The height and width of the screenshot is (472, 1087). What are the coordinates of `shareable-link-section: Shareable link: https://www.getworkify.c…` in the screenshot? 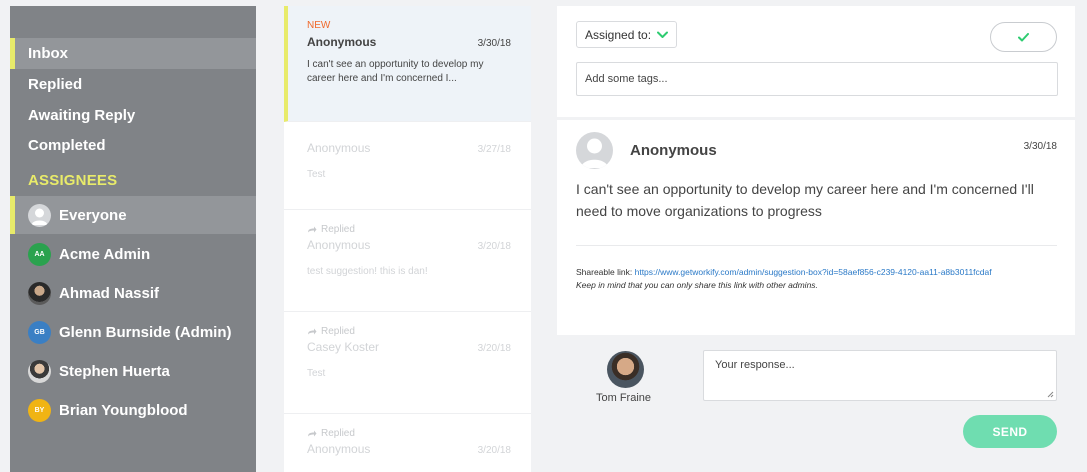 It's located at (811, 278).